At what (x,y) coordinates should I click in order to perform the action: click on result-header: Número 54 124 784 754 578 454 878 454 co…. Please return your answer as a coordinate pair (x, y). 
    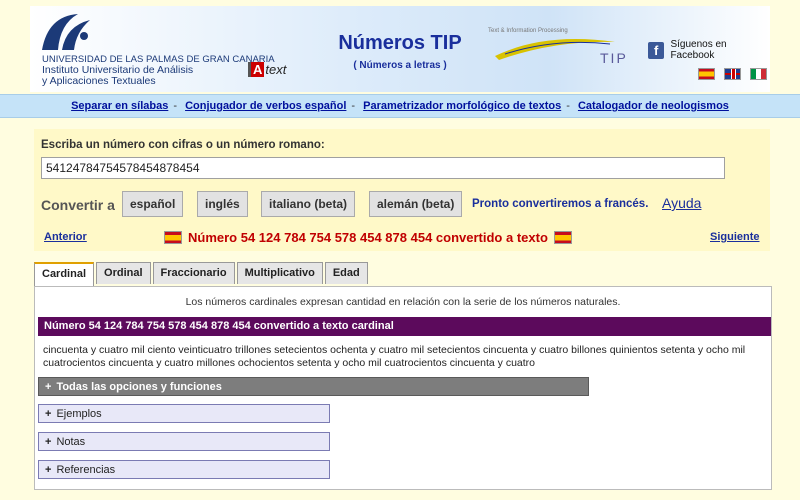
    Looking at the image, I should click on (404, 326).